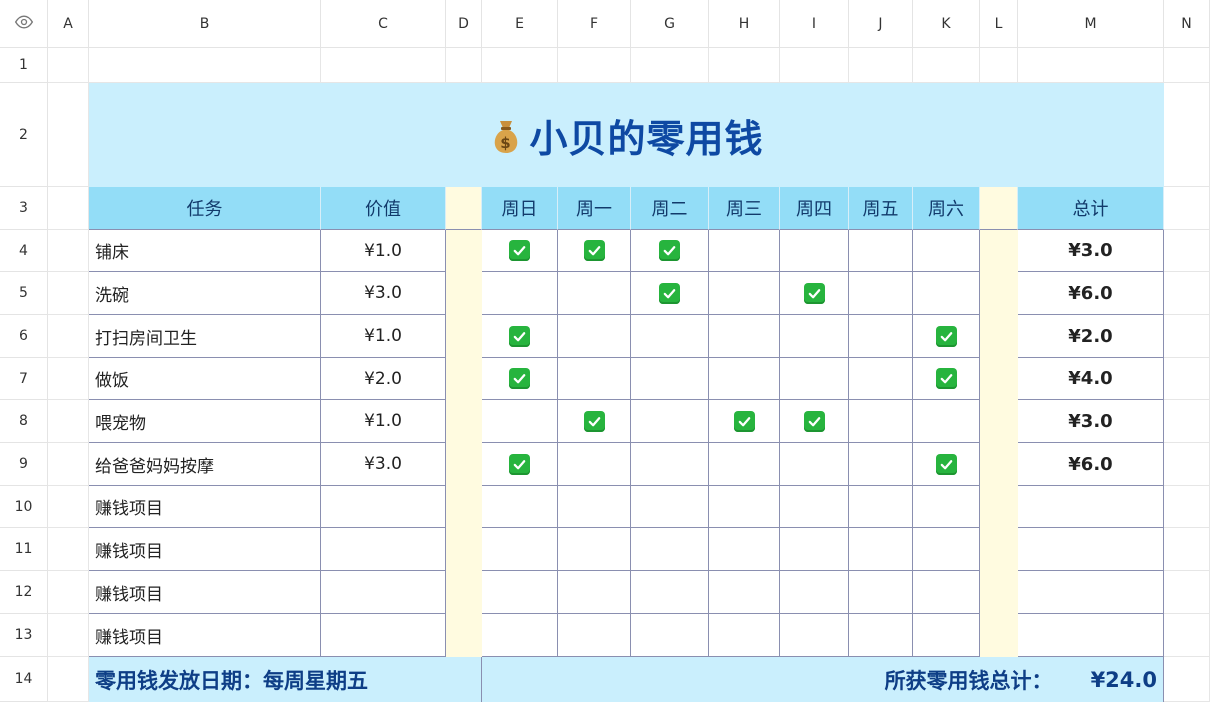 The image size is (1210, 702). I want to click on cell-n3, so click(1187, 208).